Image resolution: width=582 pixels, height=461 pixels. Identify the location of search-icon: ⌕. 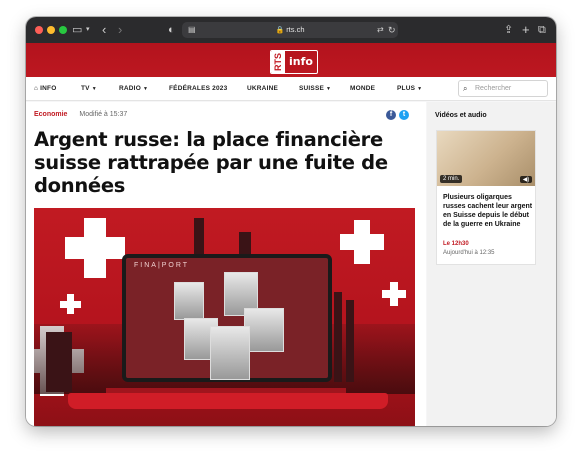
(465, 88).